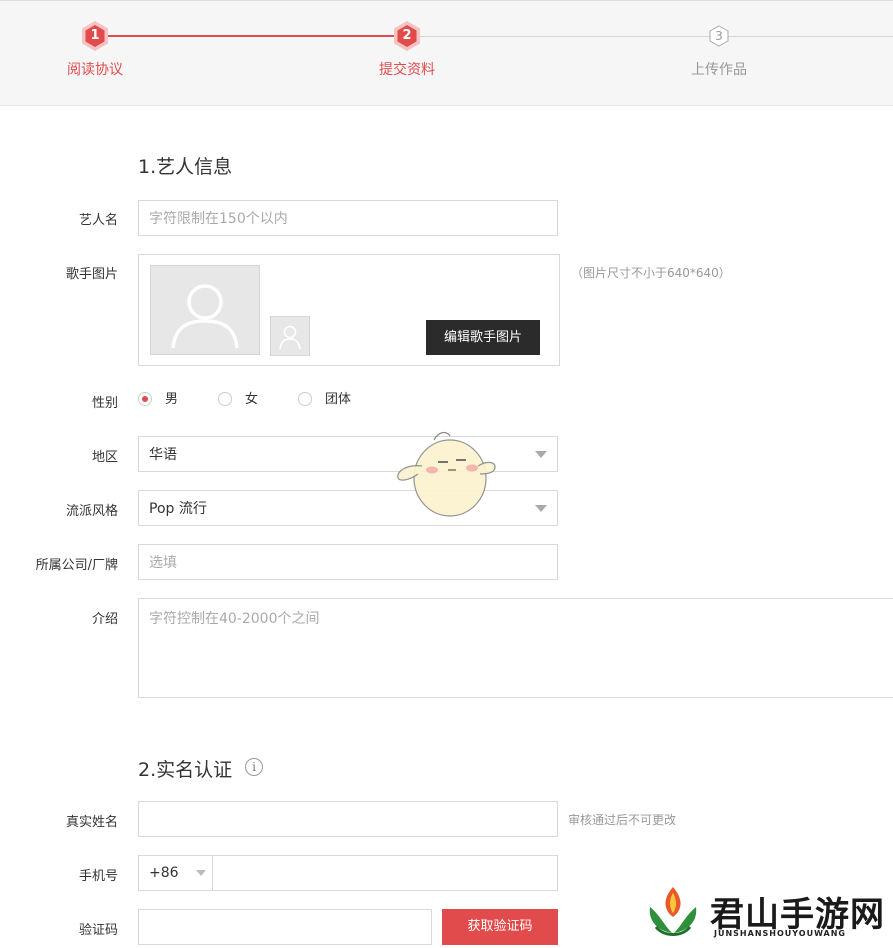 This screenshot has width=893, height=948. I want to click on step-number: 3, so click(719, 36).